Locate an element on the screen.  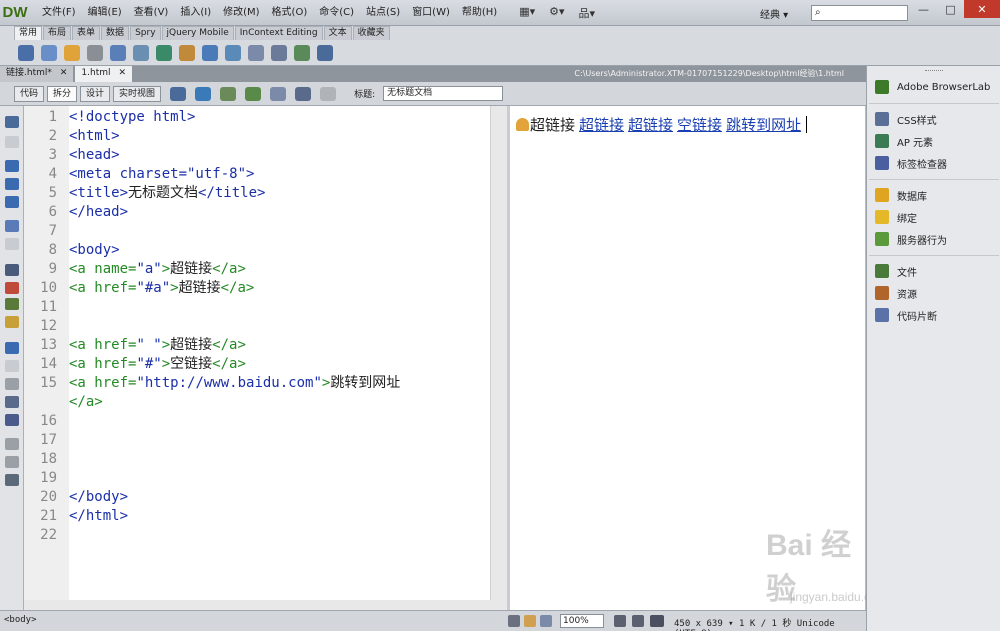
table-icon is located at coordinates (118, 53).